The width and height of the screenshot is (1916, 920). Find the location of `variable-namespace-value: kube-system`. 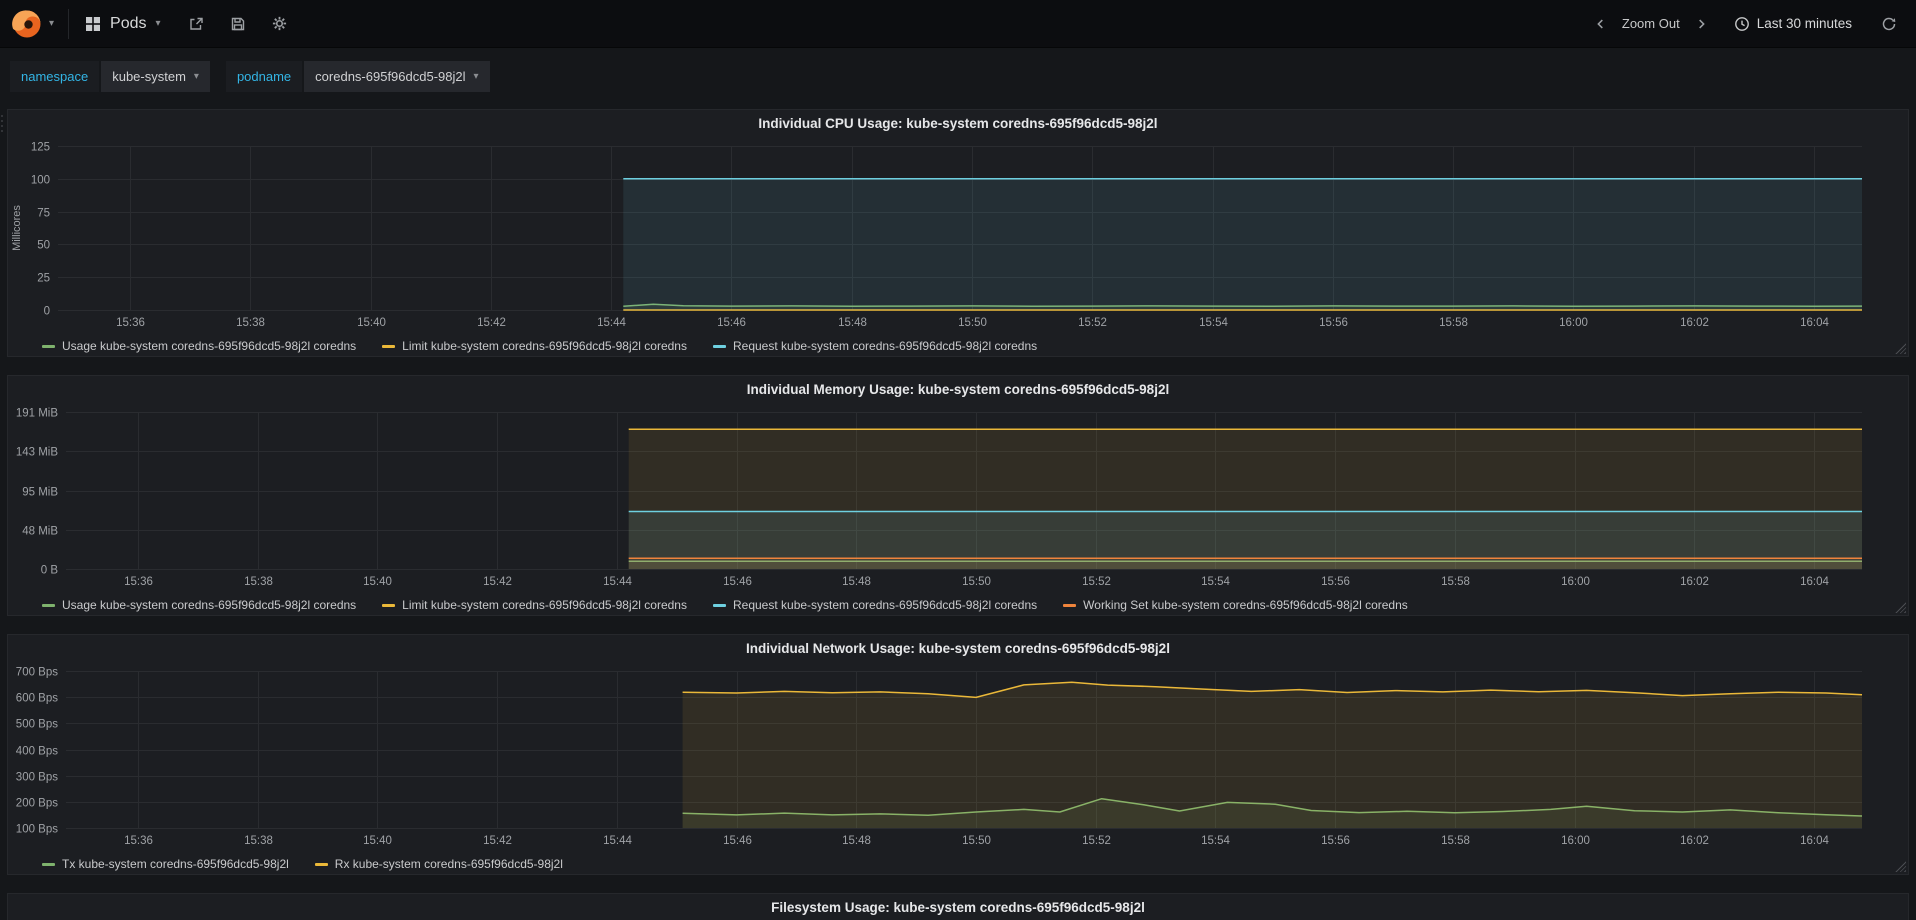

variable-namespace-value: kube-system is located at coordinates (149, 76).